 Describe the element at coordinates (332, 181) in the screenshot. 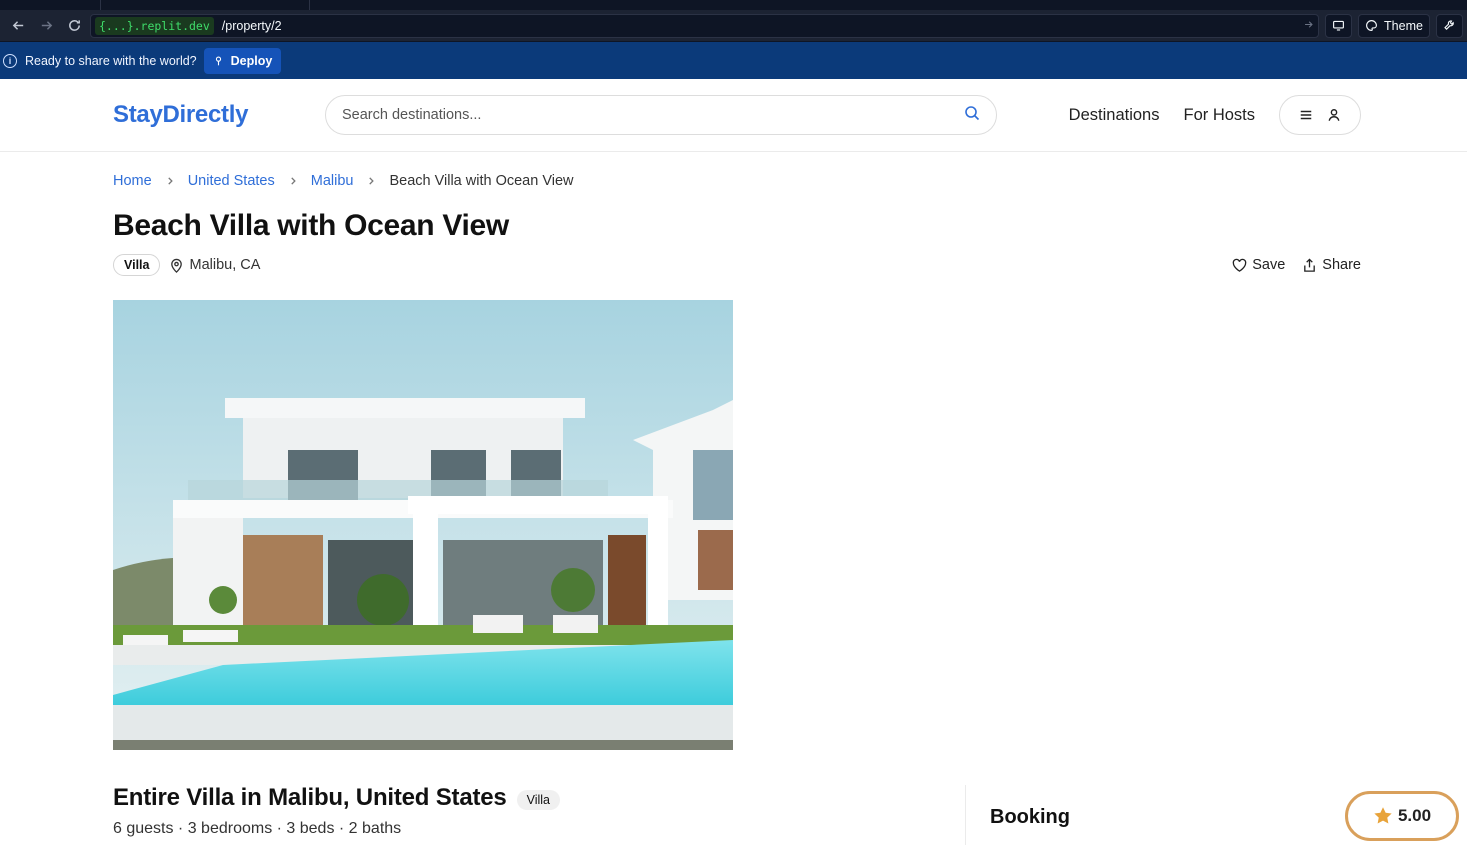

I see `breadcrumb-city: Malibu` at that location.